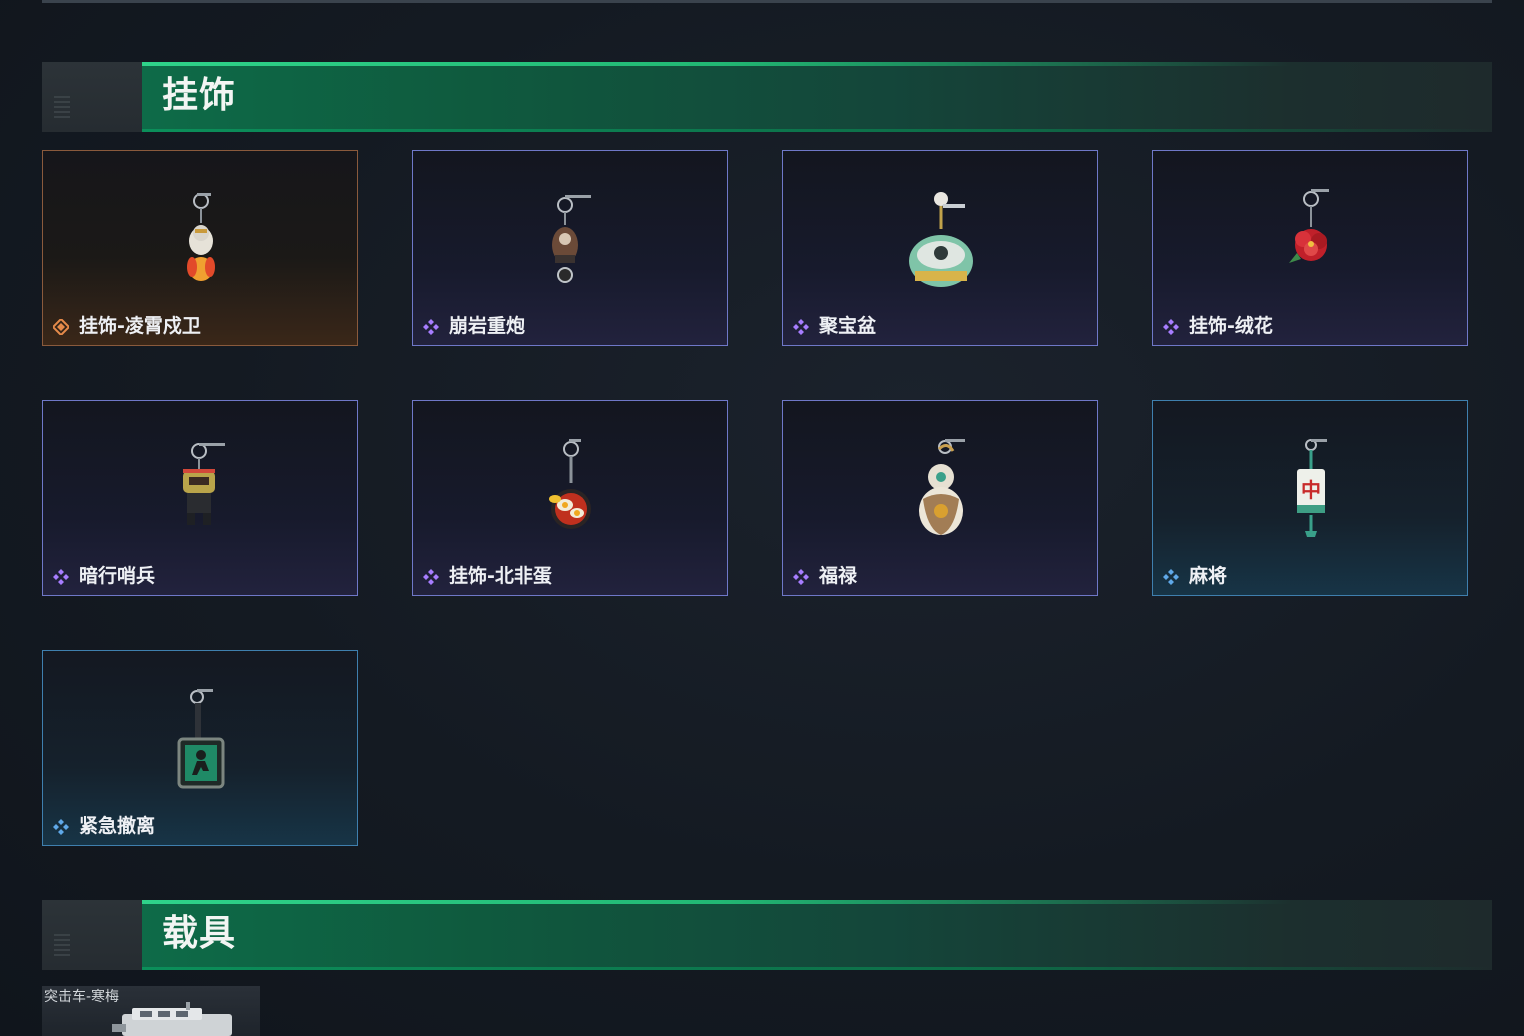 Image resolution: width=1524 pixels, height=1036 pixels. Describe the element at coordinates (1311, 244) in the screenshot. I see `red-flower-charm-icon` at that location.